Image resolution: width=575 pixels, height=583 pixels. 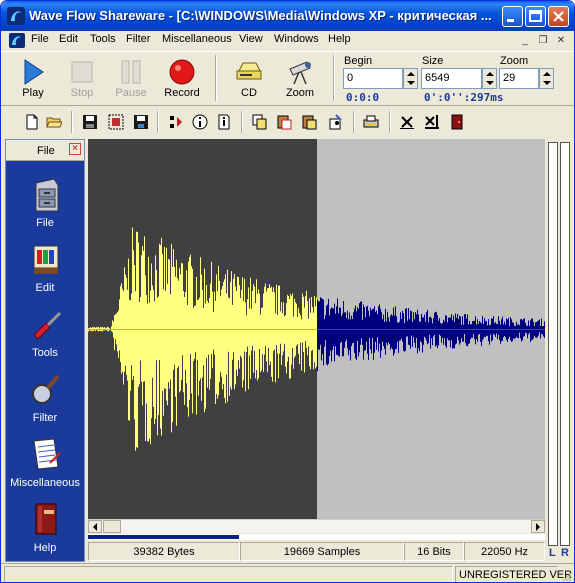 I want to click on playback-progress-fill, so click(x=163, y=537).